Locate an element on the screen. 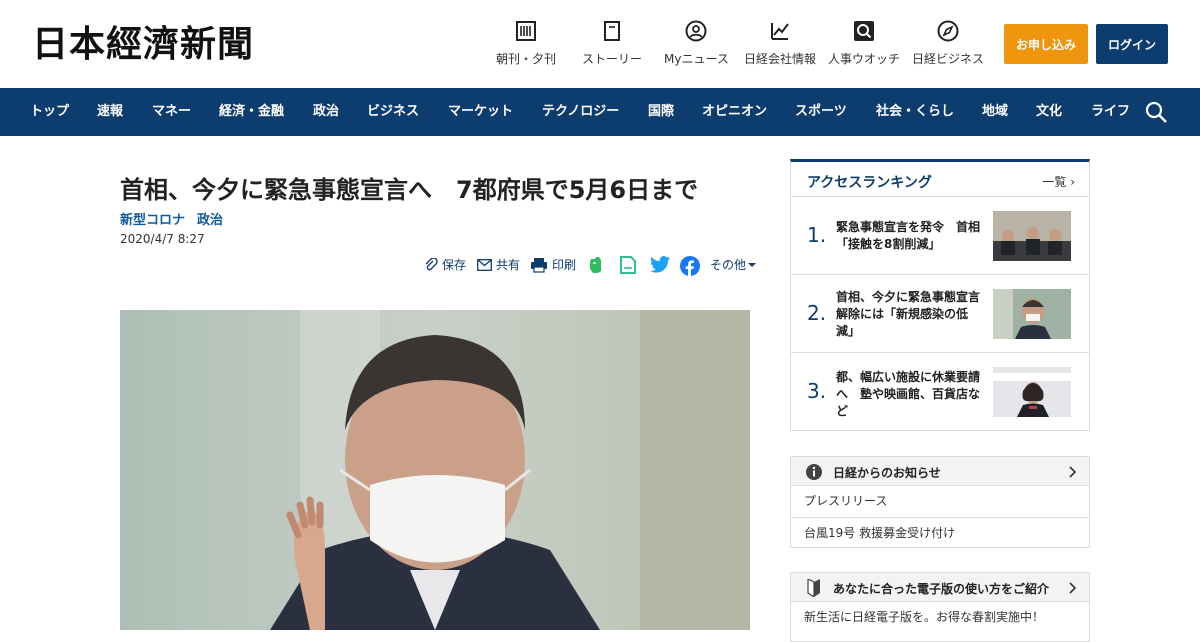  share-button: 共有 is located at coordinates (498, 264).